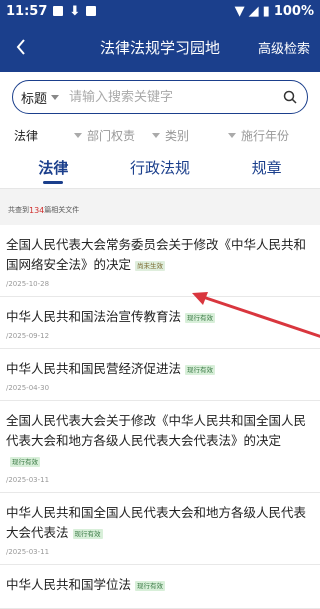 Image resolution: width=320 pixels, height=609 pixels. I want to click on list-item: 中华人民共和国民营经济促进法 现行有效 /2025-04-30, so click(160, 375).